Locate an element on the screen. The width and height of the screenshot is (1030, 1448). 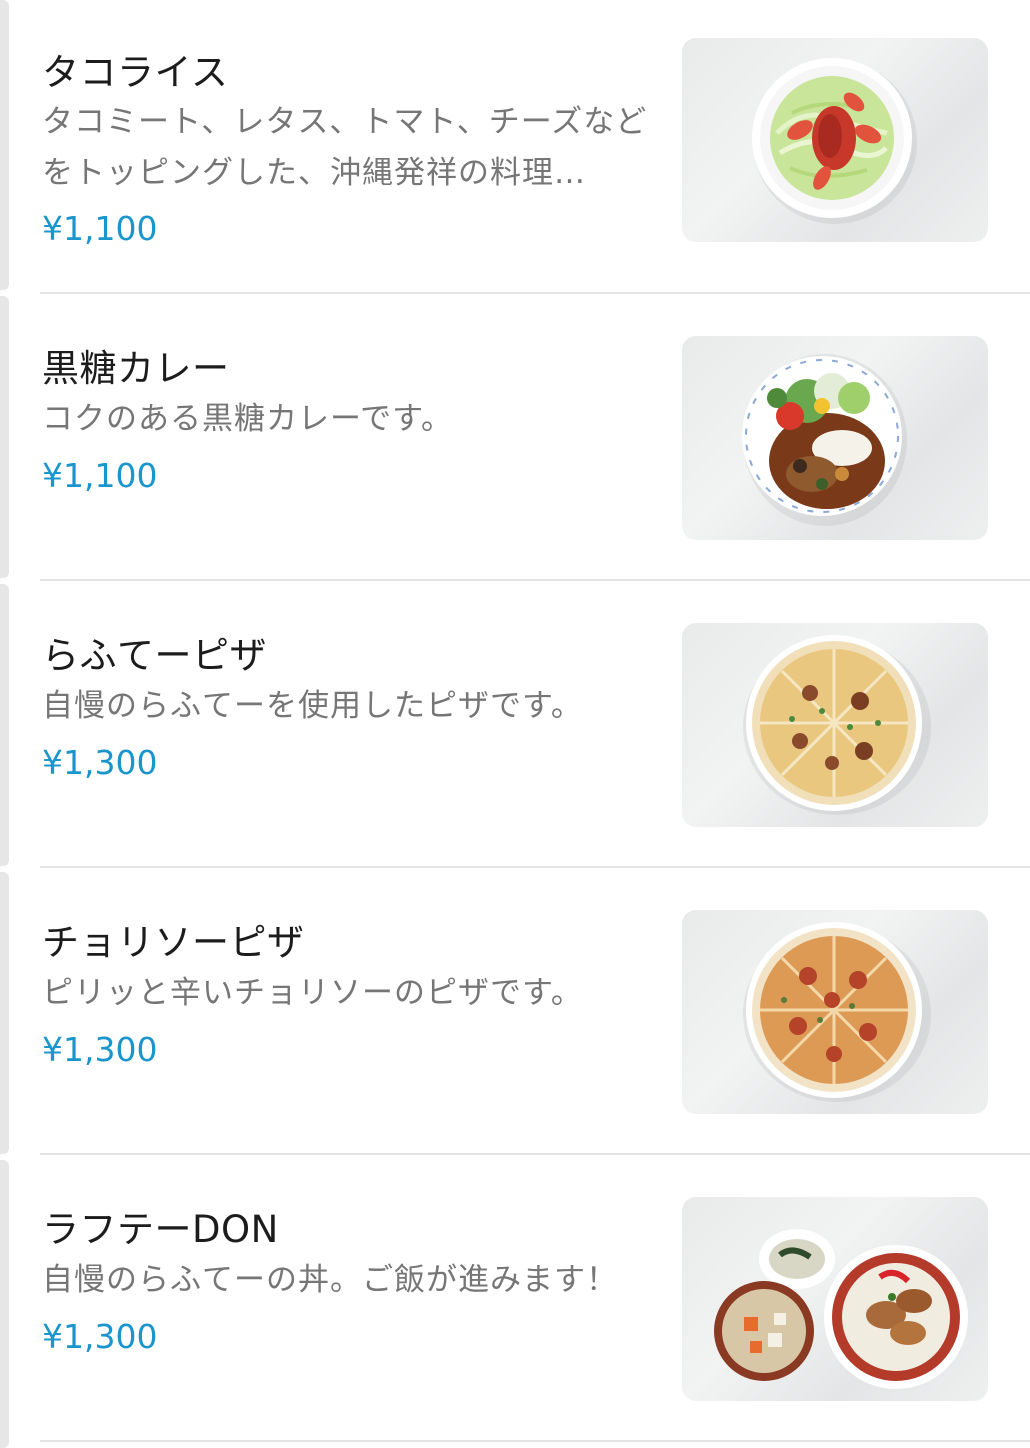
item-name: ラフテーDON is located at coordinates (160, 1229).